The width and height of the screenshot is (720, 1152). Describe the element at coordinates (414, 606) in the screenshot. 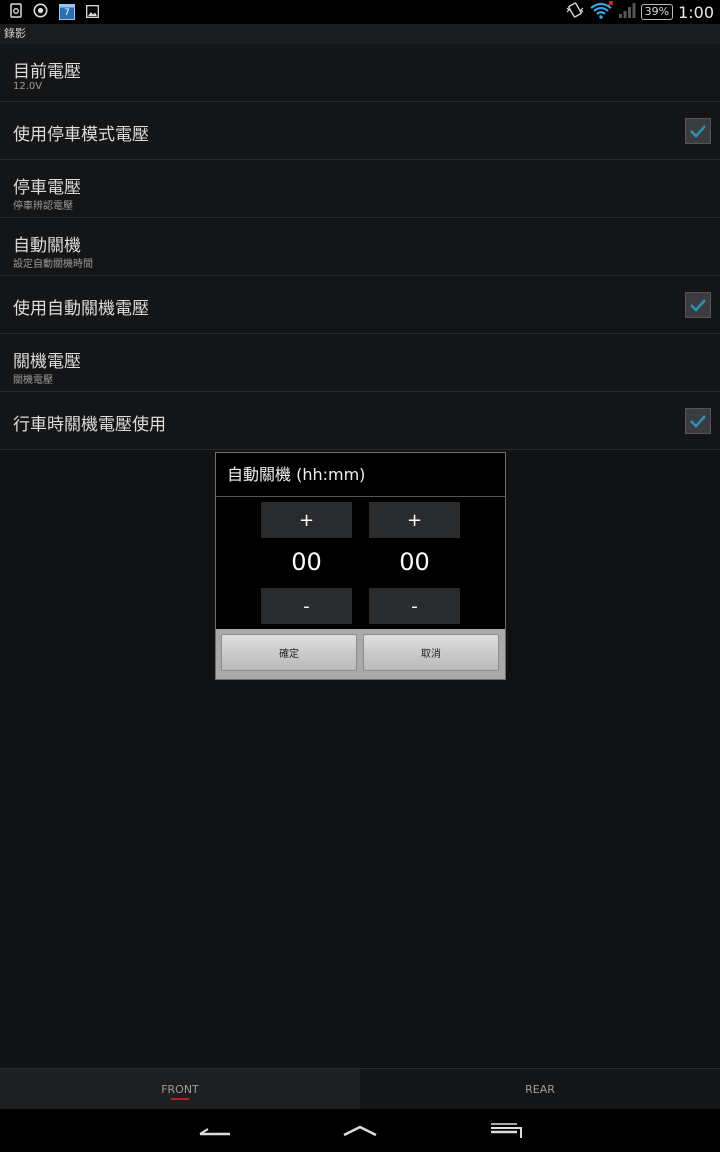

I see `minute-decrement-button: -` at that location.